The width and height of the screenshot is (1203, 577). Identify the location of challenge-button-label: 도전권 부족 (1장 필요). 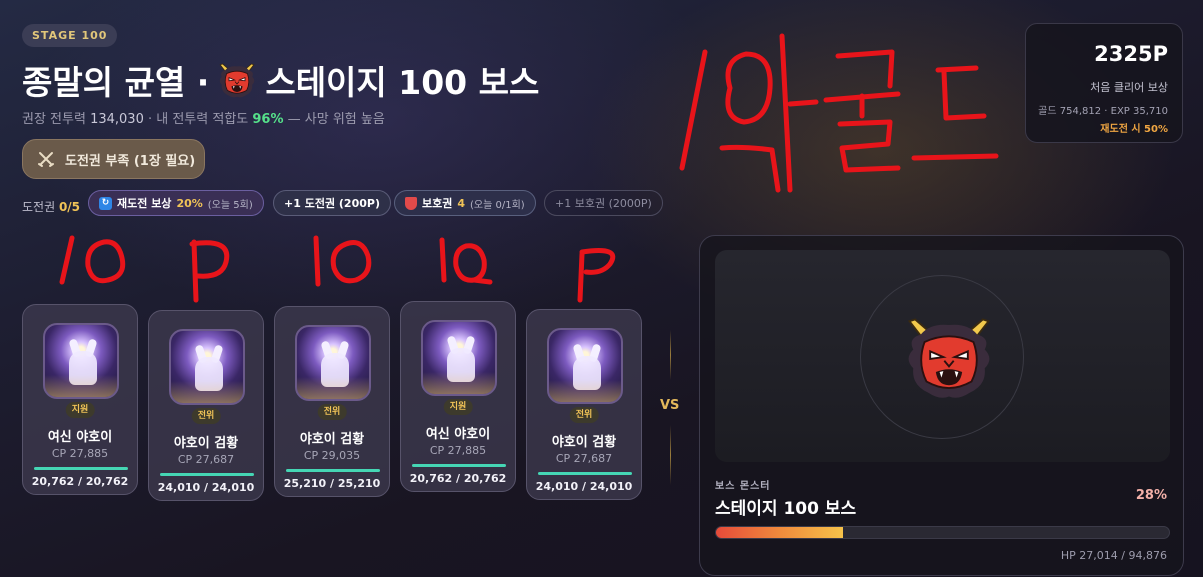
(130, 161).